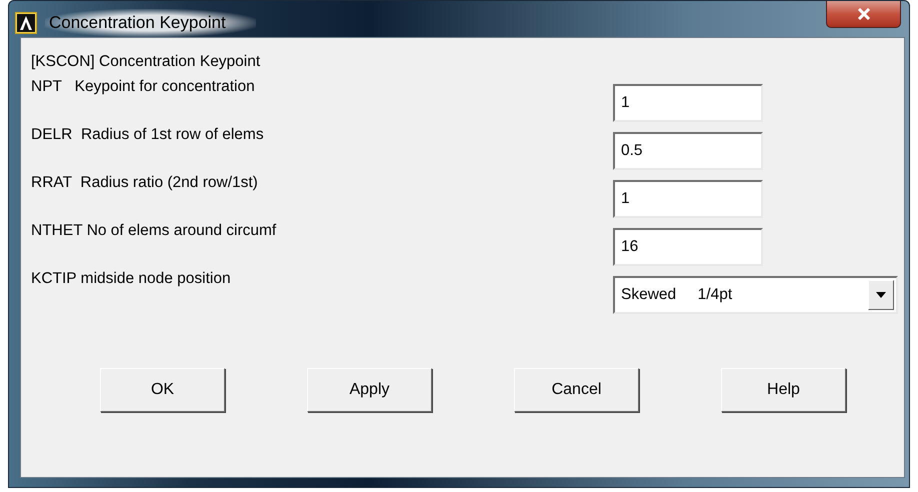 The width and height of the screenshot is (918, 492). I want to click on field-label: DELR Radius of 1st row of elems, so click(148, 135).